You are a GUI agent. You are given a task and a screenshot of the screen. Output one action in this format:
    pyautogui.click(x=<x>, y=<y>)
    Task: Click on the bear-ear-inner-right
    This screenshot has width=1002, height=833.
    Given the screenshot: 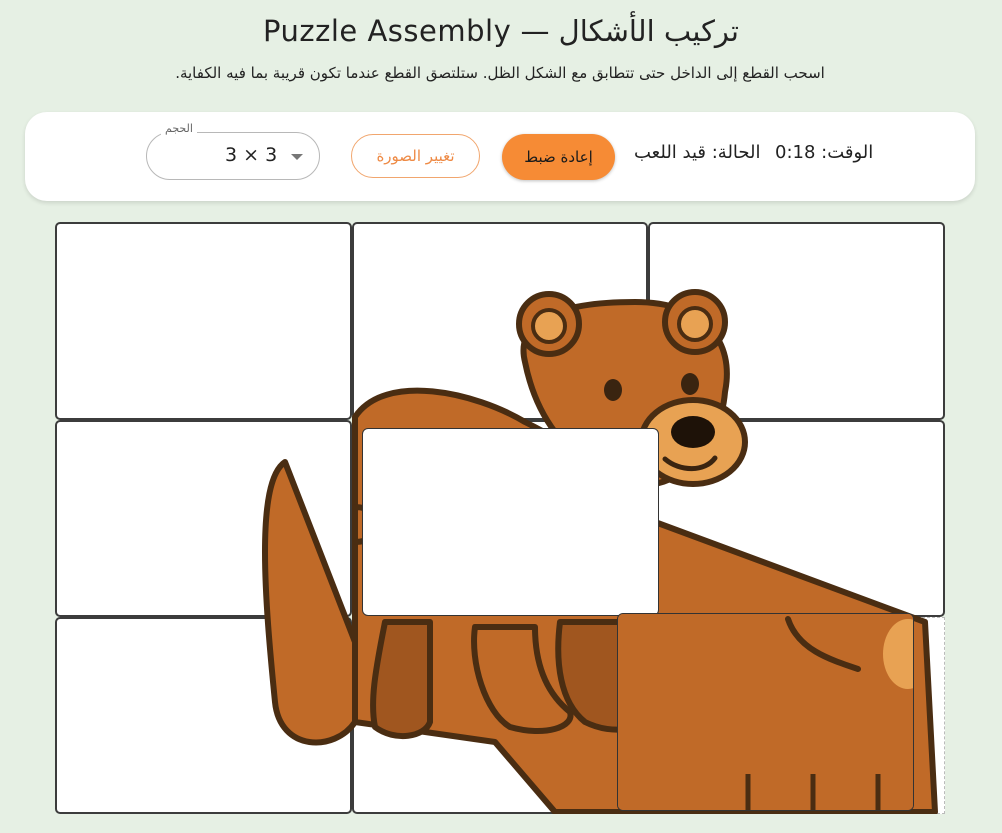 What is the action you would take?
    pyautogui.click(x=695, y=324)
    